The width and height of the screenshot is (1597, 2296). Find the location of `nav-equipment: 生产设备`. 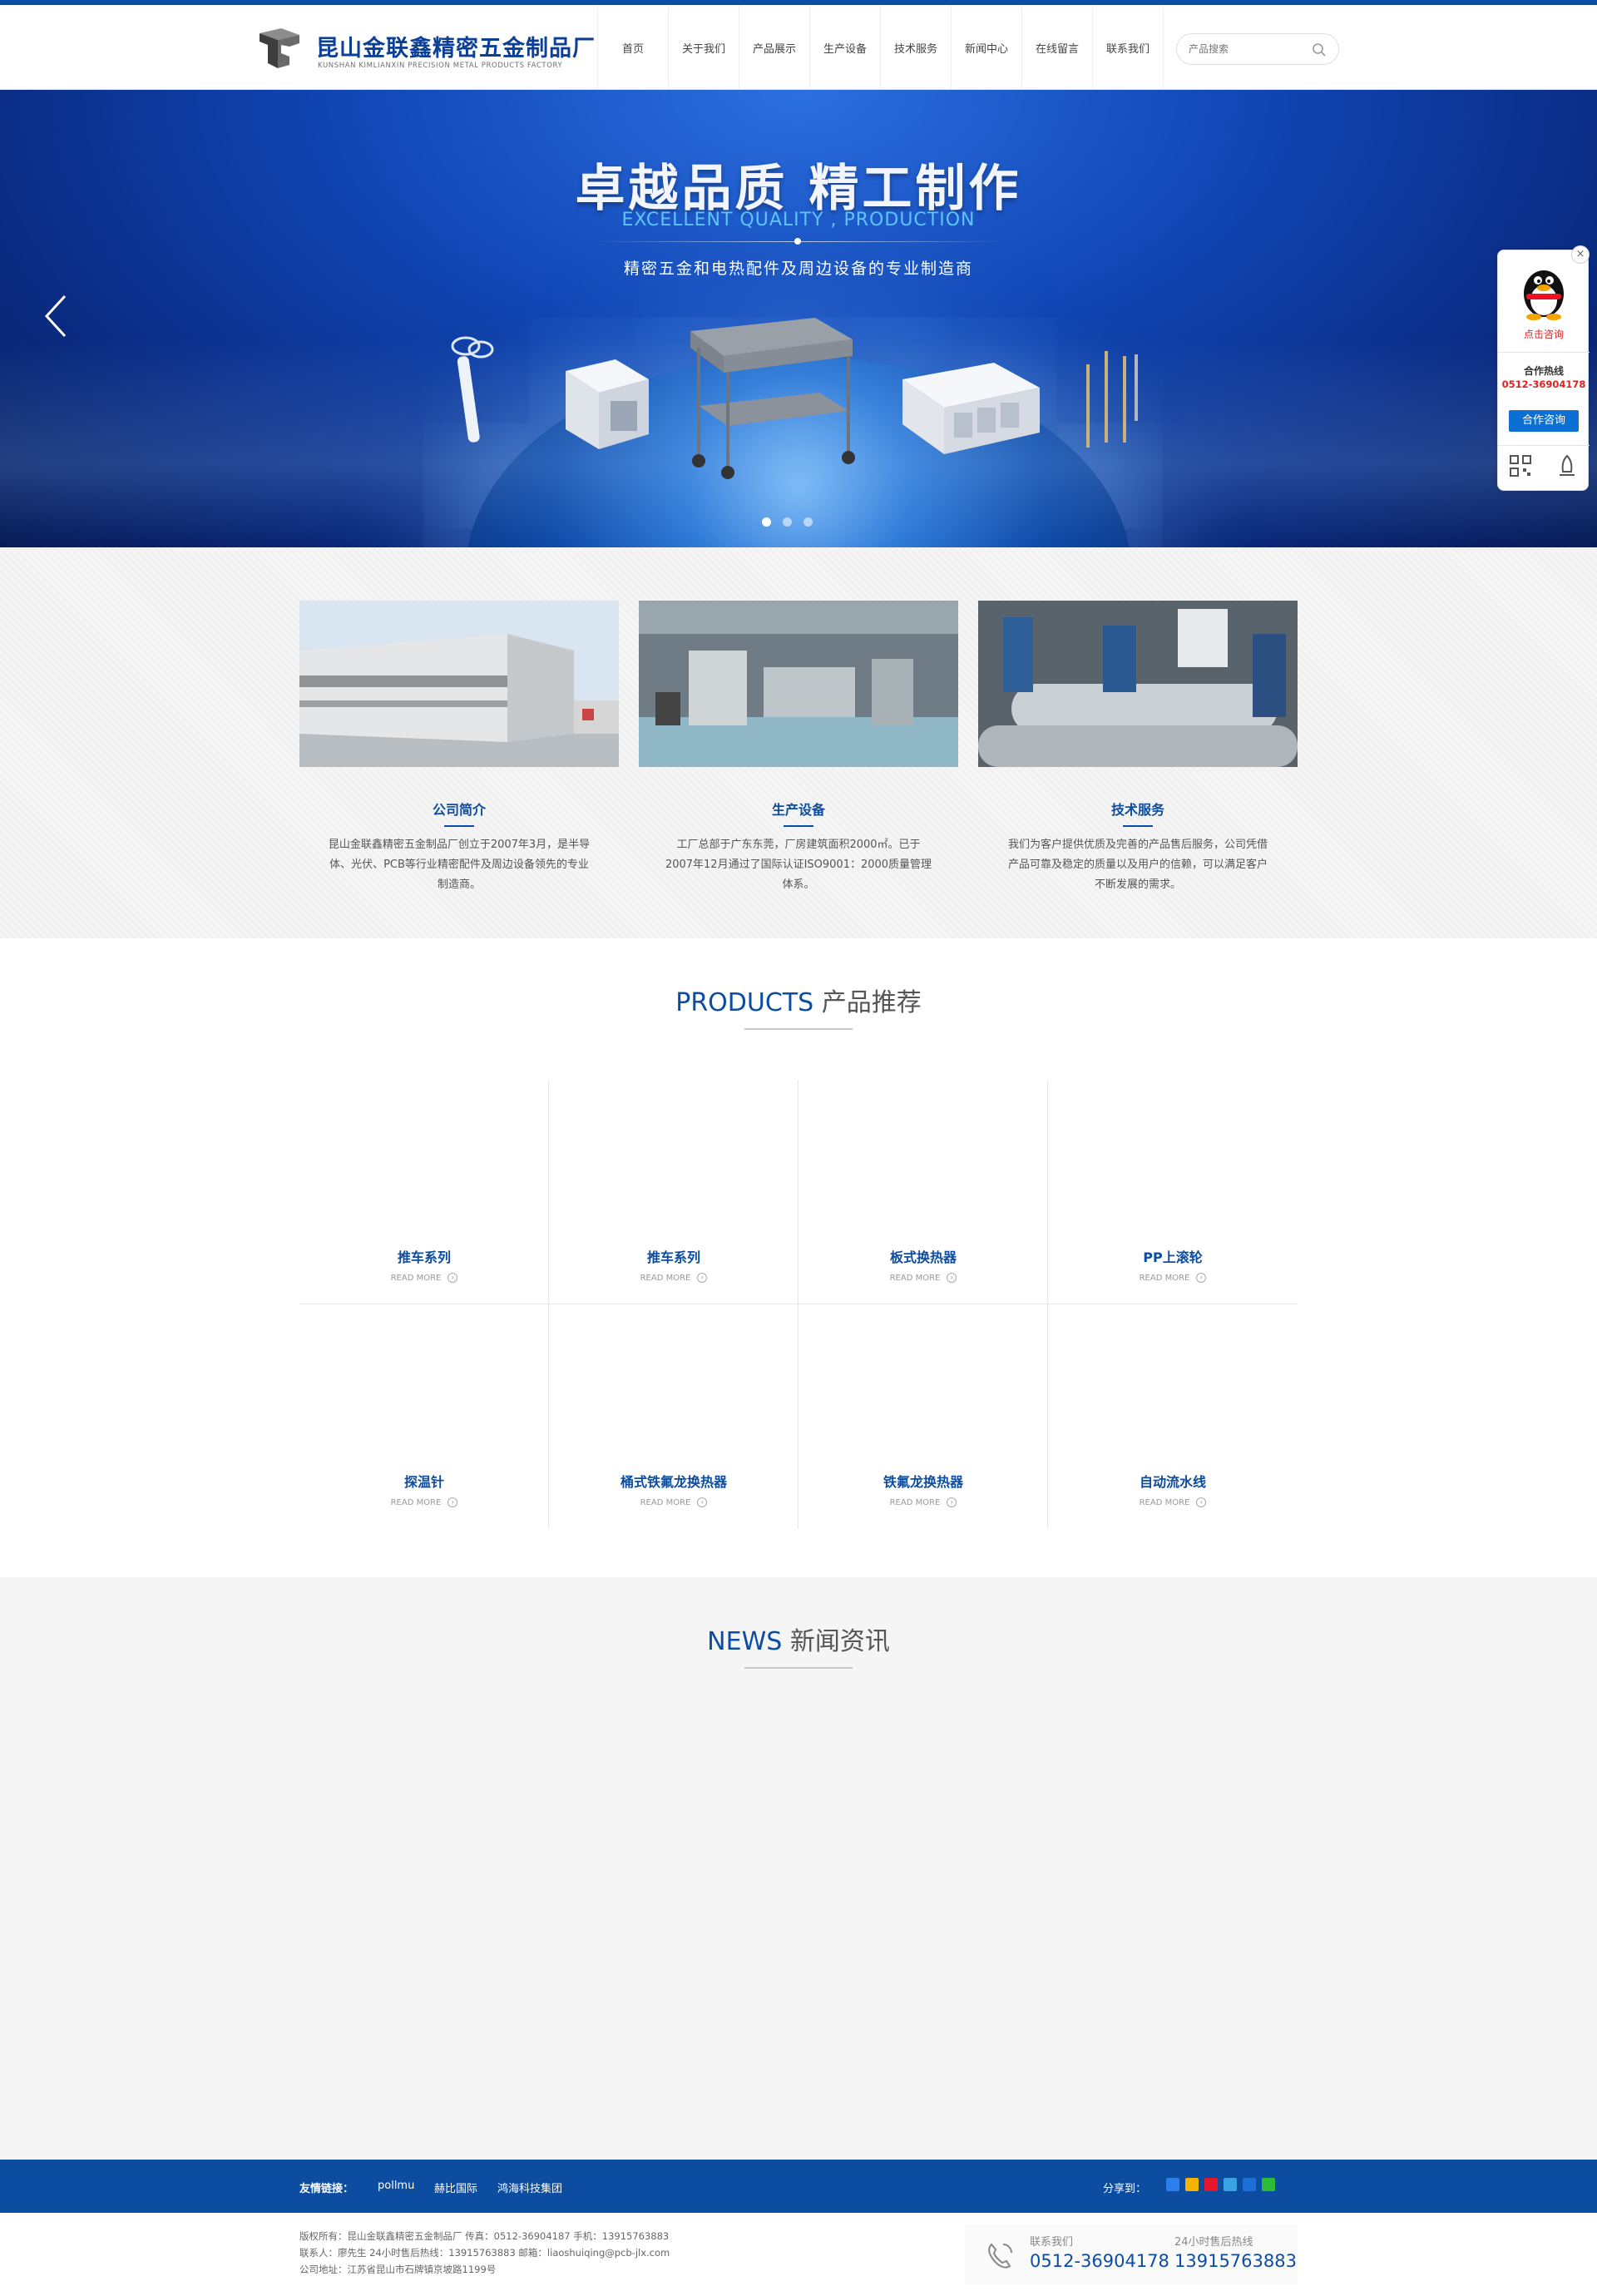

nav-equipment: 生产设备 is located at coordinates (845, 47).